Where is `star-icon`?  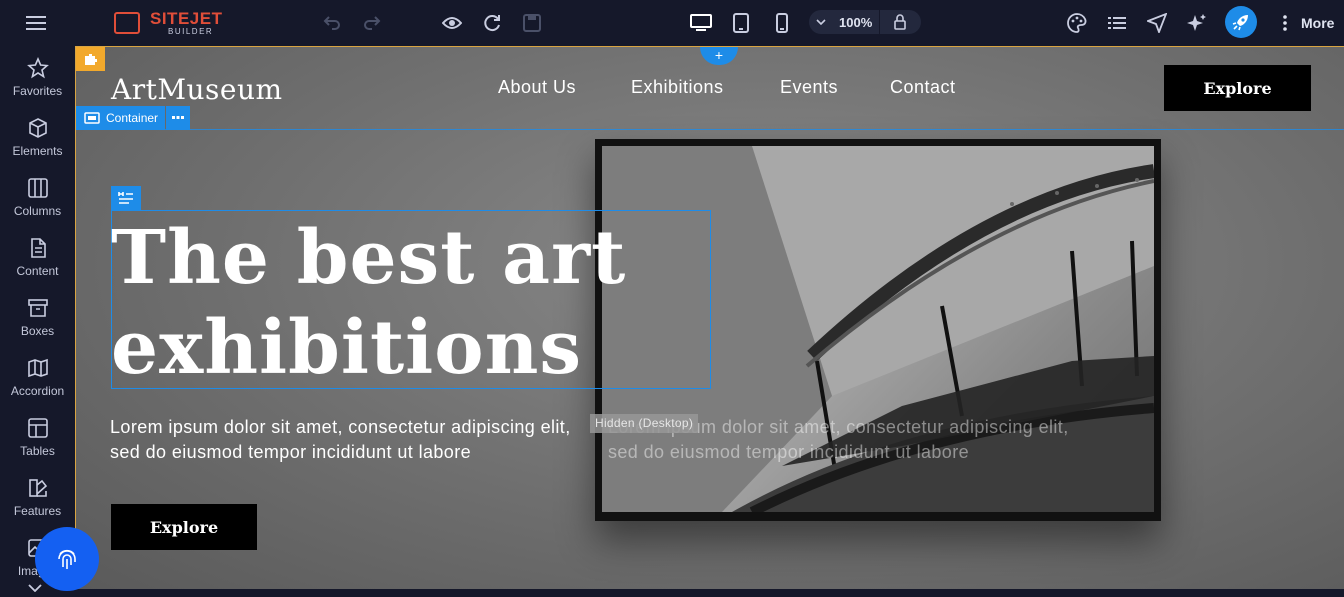
star-icon is located at coordinates (37, 68).